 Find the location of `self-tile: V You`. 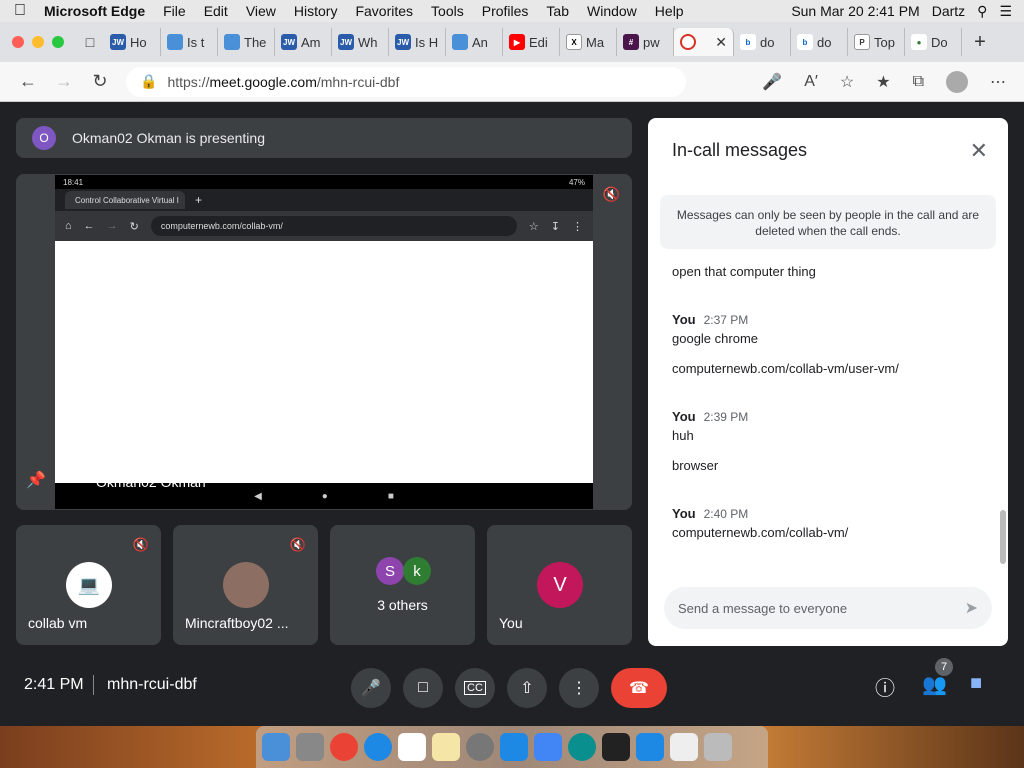

self-tile: V You is located at coordinates (559, 585).